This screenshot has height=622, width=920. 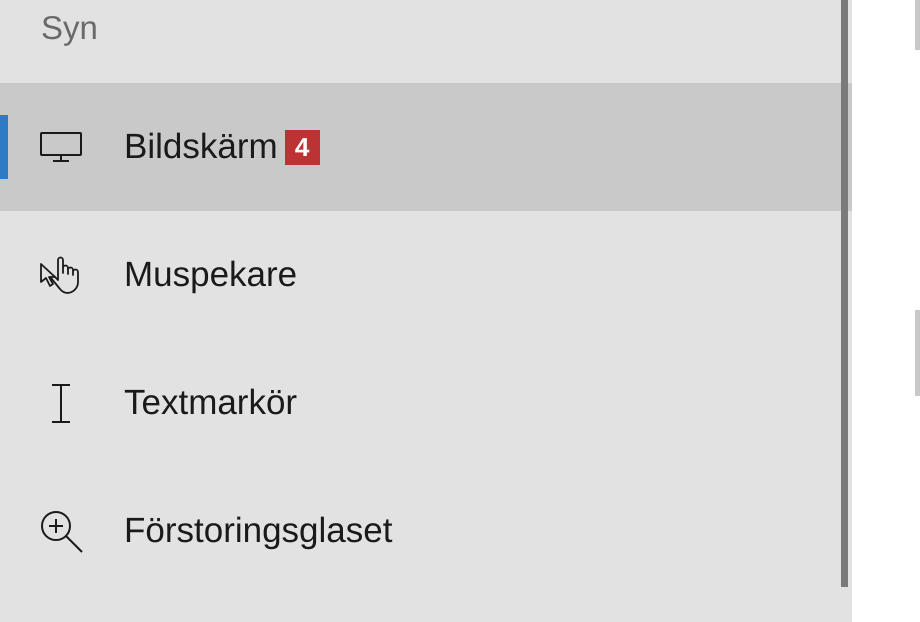 I want to click on text-cursor-icon, so click(x=61, y=403).